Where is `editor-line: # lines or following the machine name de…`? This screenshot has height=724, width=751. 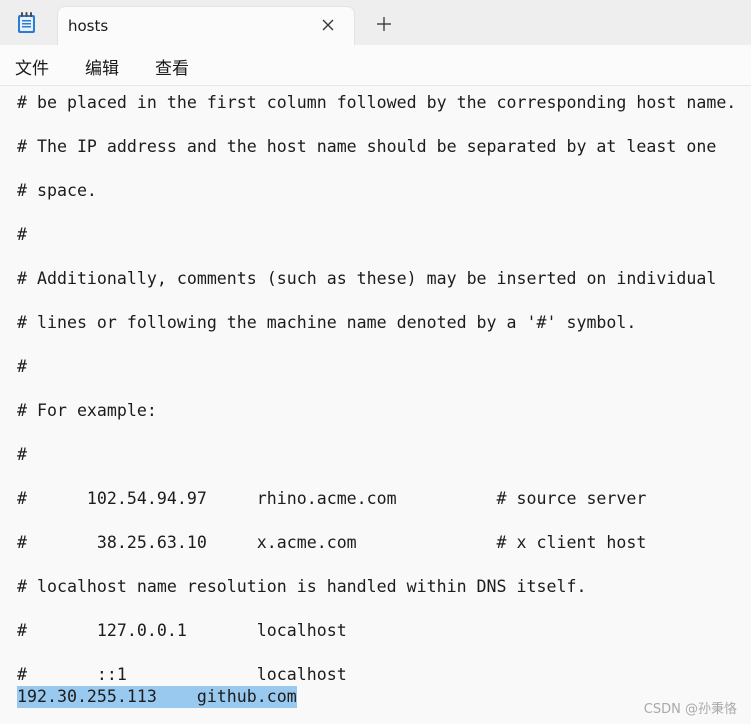
editor-line: # lines or following the machine name de… is located at coordinates (327, 322).